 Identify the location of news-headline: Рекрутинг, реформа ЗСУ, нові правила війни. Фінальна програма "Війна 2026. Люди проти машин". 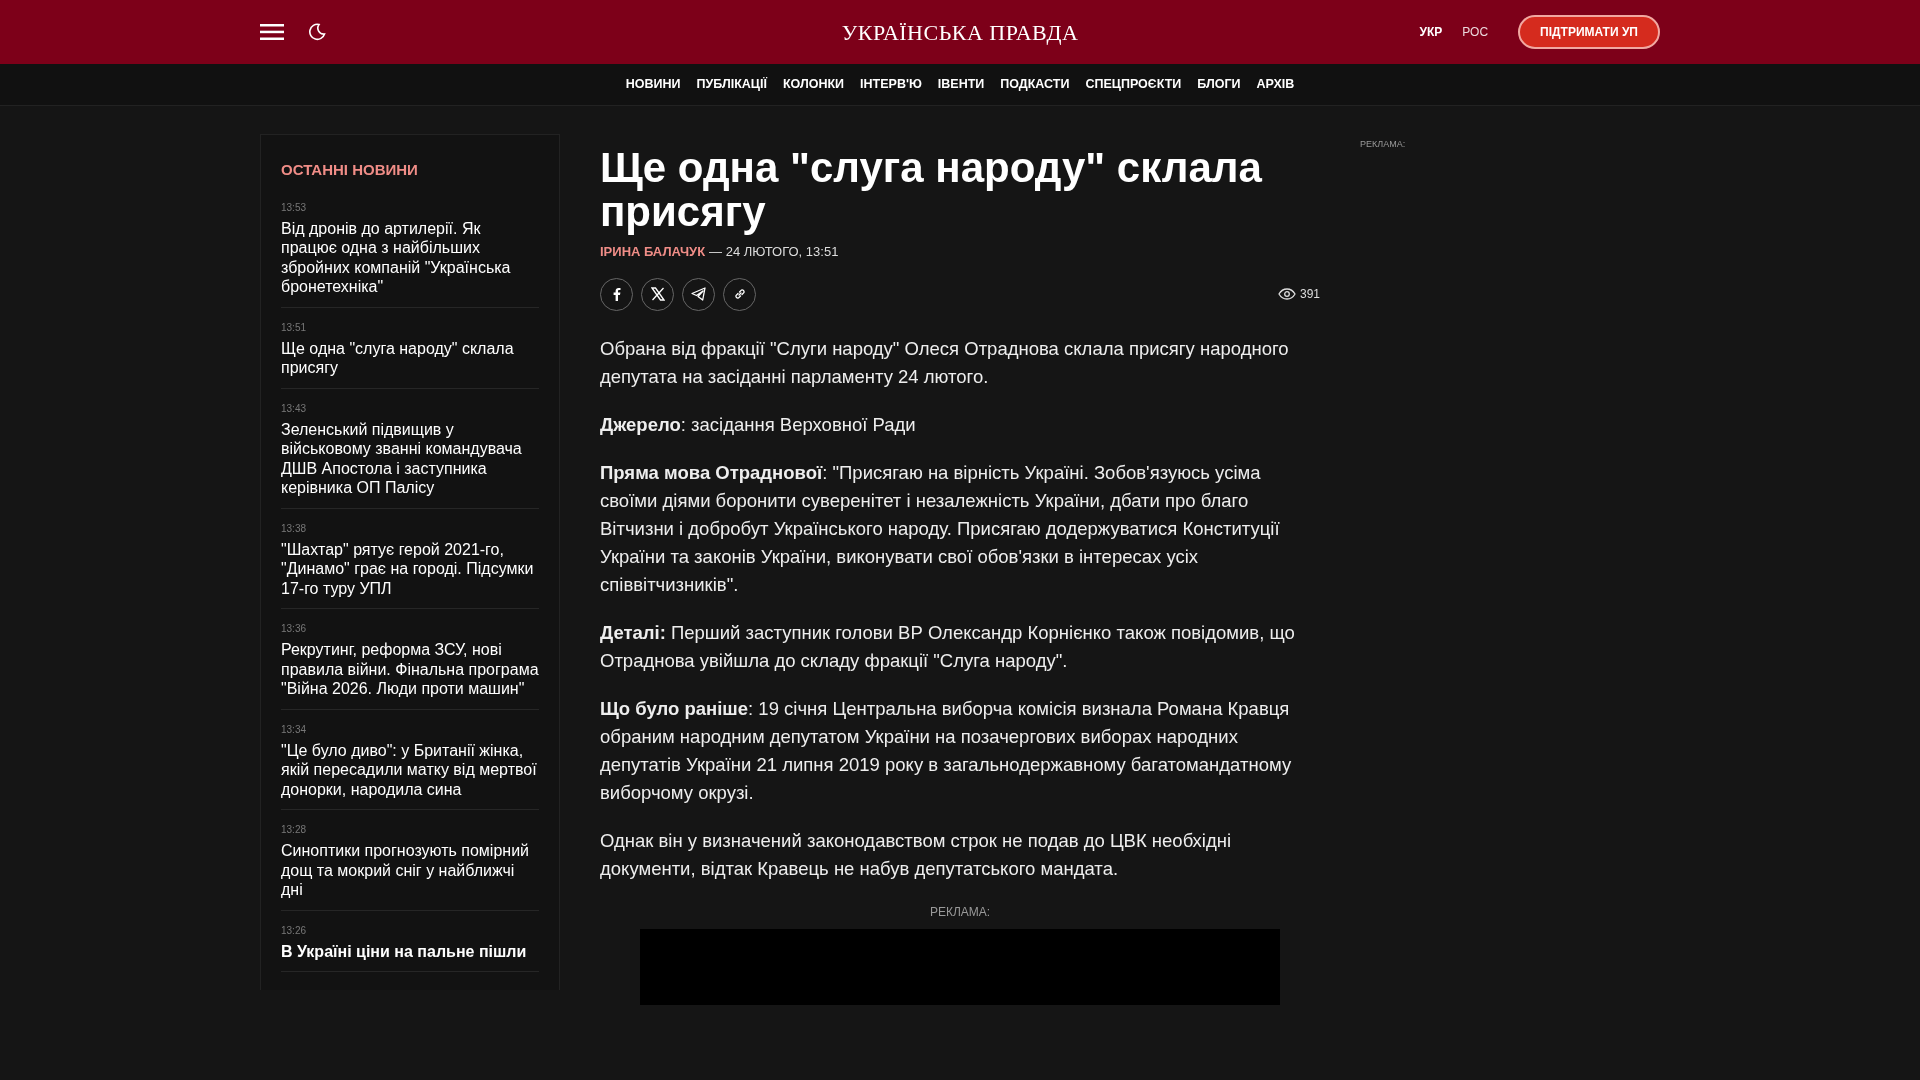
(410, 669).